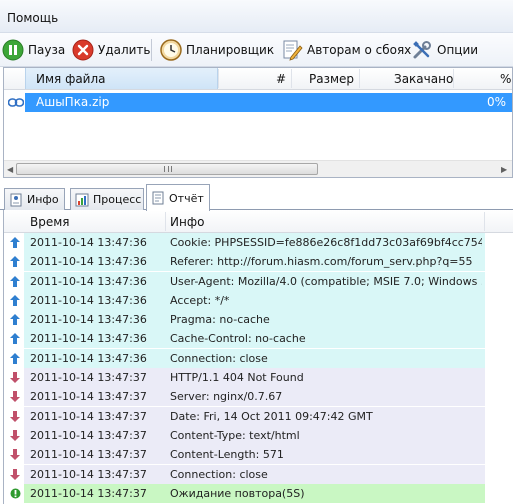 The image size is (513, 504). Describe the element at coordinates (237, 493) in the screenshot. I see `report-info: Ожидание повтора(5S)` at that location.